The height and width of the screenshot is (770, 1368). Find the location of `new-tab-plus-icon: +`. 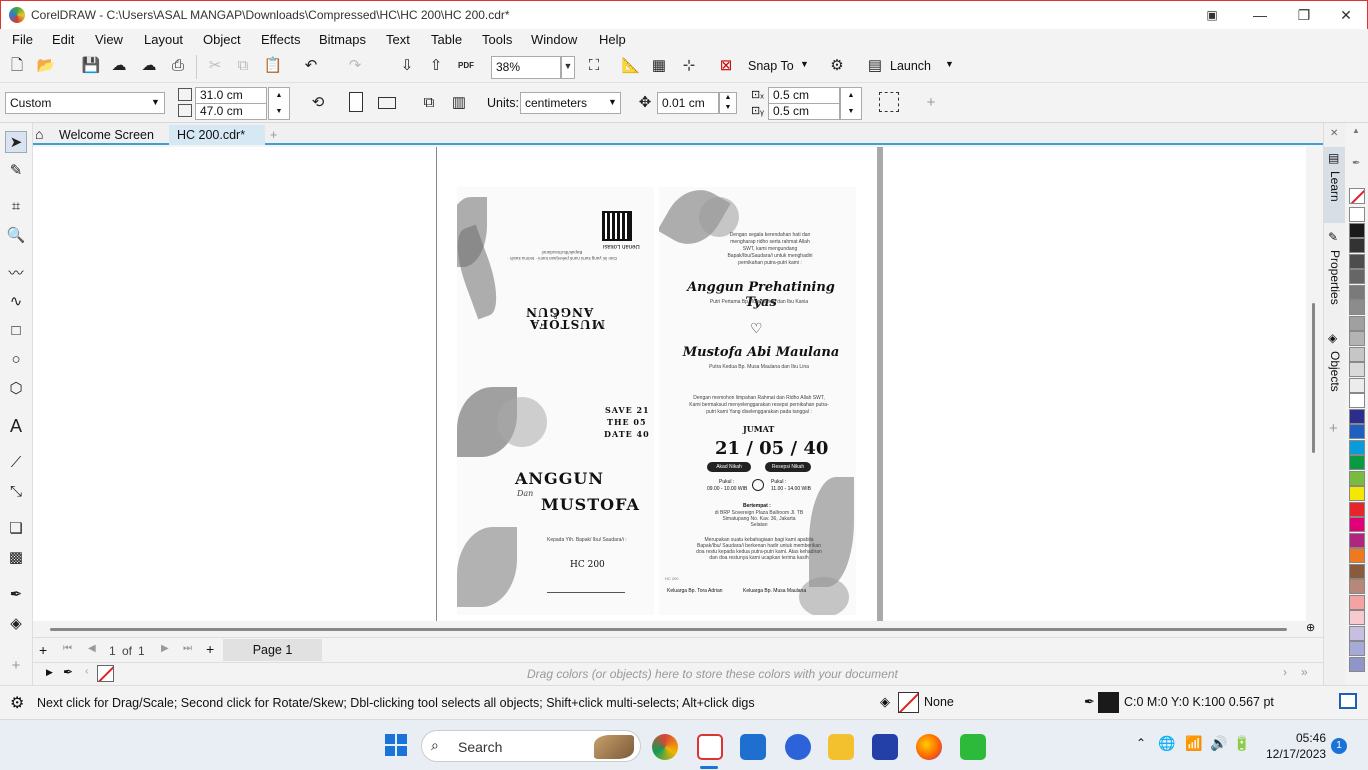

new-tab-plus-icon: + is located at coordinates (276, 135).